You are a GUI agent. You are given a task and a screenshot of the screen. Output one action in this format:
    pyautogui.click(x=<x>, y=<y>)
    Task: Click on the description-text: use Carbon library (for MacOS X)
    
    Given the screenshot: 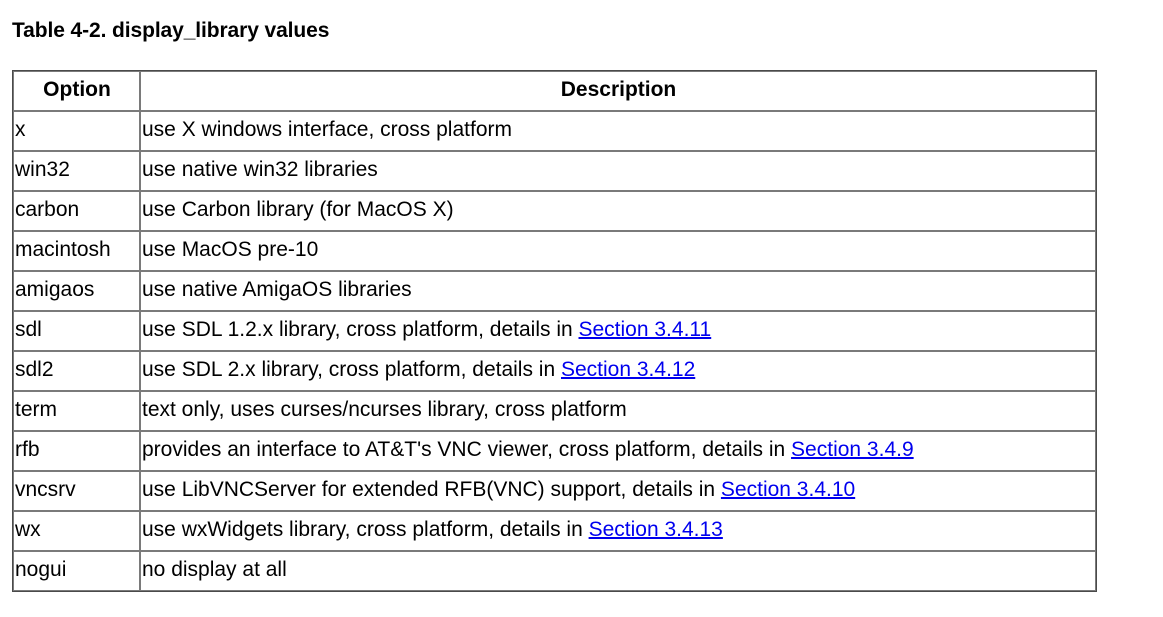 What is the action you would take?
    pyautogui.click(x=298, y=209)
    